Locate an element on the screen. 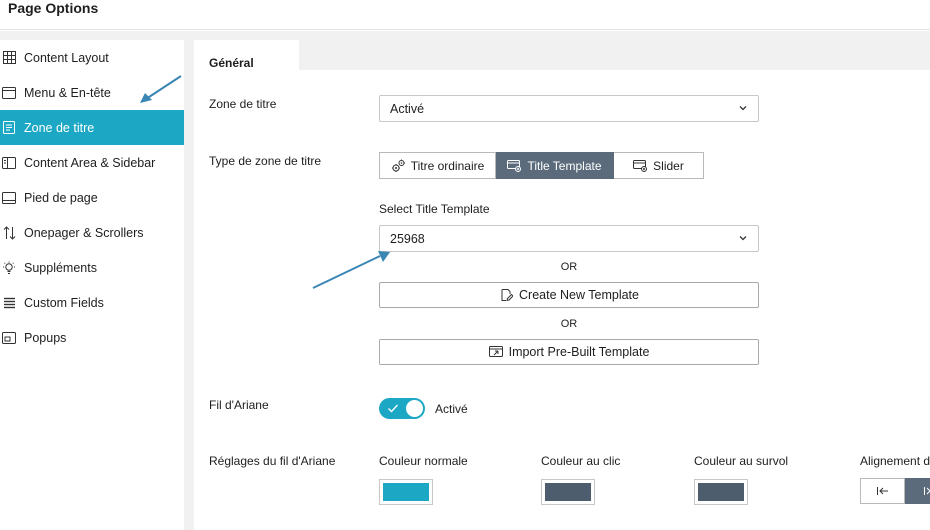 The width and height of the screenshot is (930, 530). alignment-label: Alignement d is located at coordinates (895, 461).